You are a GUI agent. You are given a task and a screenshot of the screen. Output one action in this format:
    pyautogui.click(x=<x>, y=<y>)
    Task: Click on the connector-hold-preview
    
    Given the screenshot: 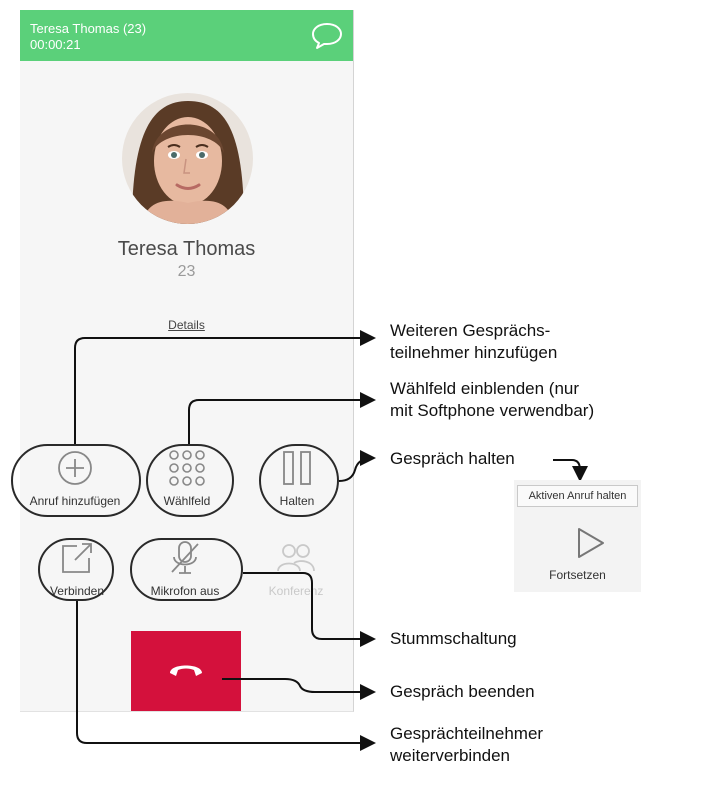 What is the action you would take?
    pyautogui.click(x=570, y=470)
    